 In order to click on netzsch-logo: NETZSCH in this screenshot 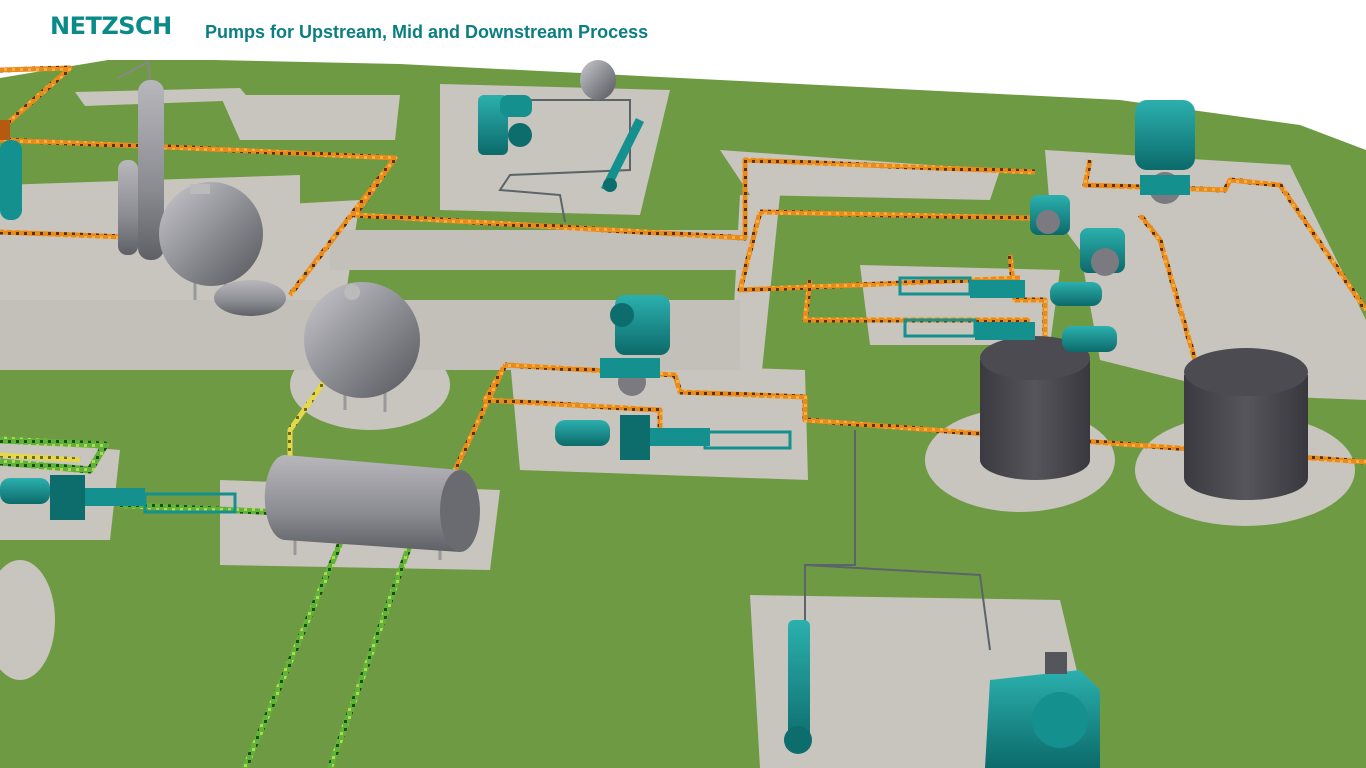, I will do `click(111, 26)`.